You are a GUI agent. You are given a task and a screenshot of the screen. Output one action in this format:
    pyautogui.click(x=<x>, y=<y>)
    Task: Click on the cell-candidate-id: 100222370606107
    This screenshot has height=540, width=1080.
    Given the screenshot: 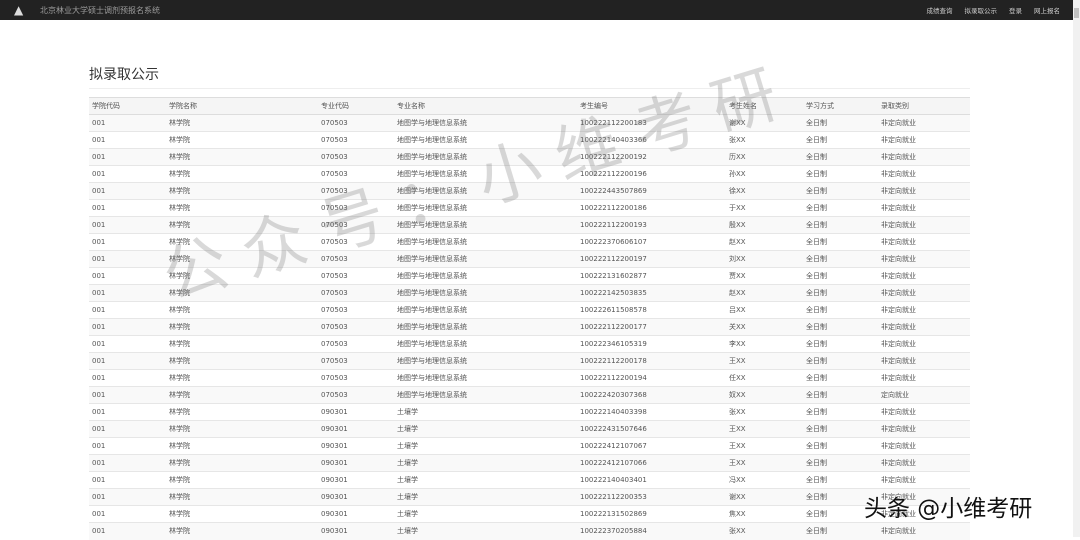 What is the action you would take?
    pyautogui.click(x=651, y=242)
    